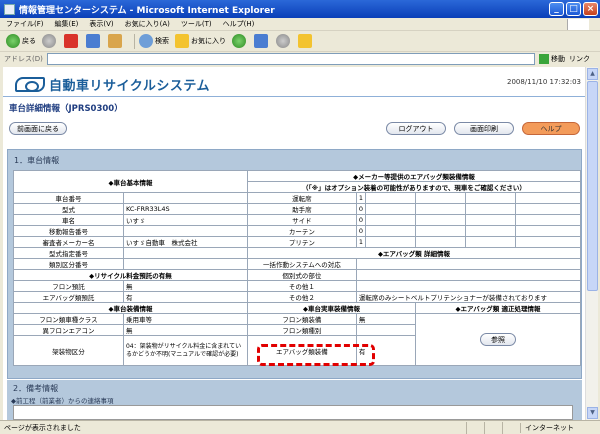  I want to click on maker-airbag-header: ◆メーカー等提供のエアバッグ類装備情報, so click(414, 176).